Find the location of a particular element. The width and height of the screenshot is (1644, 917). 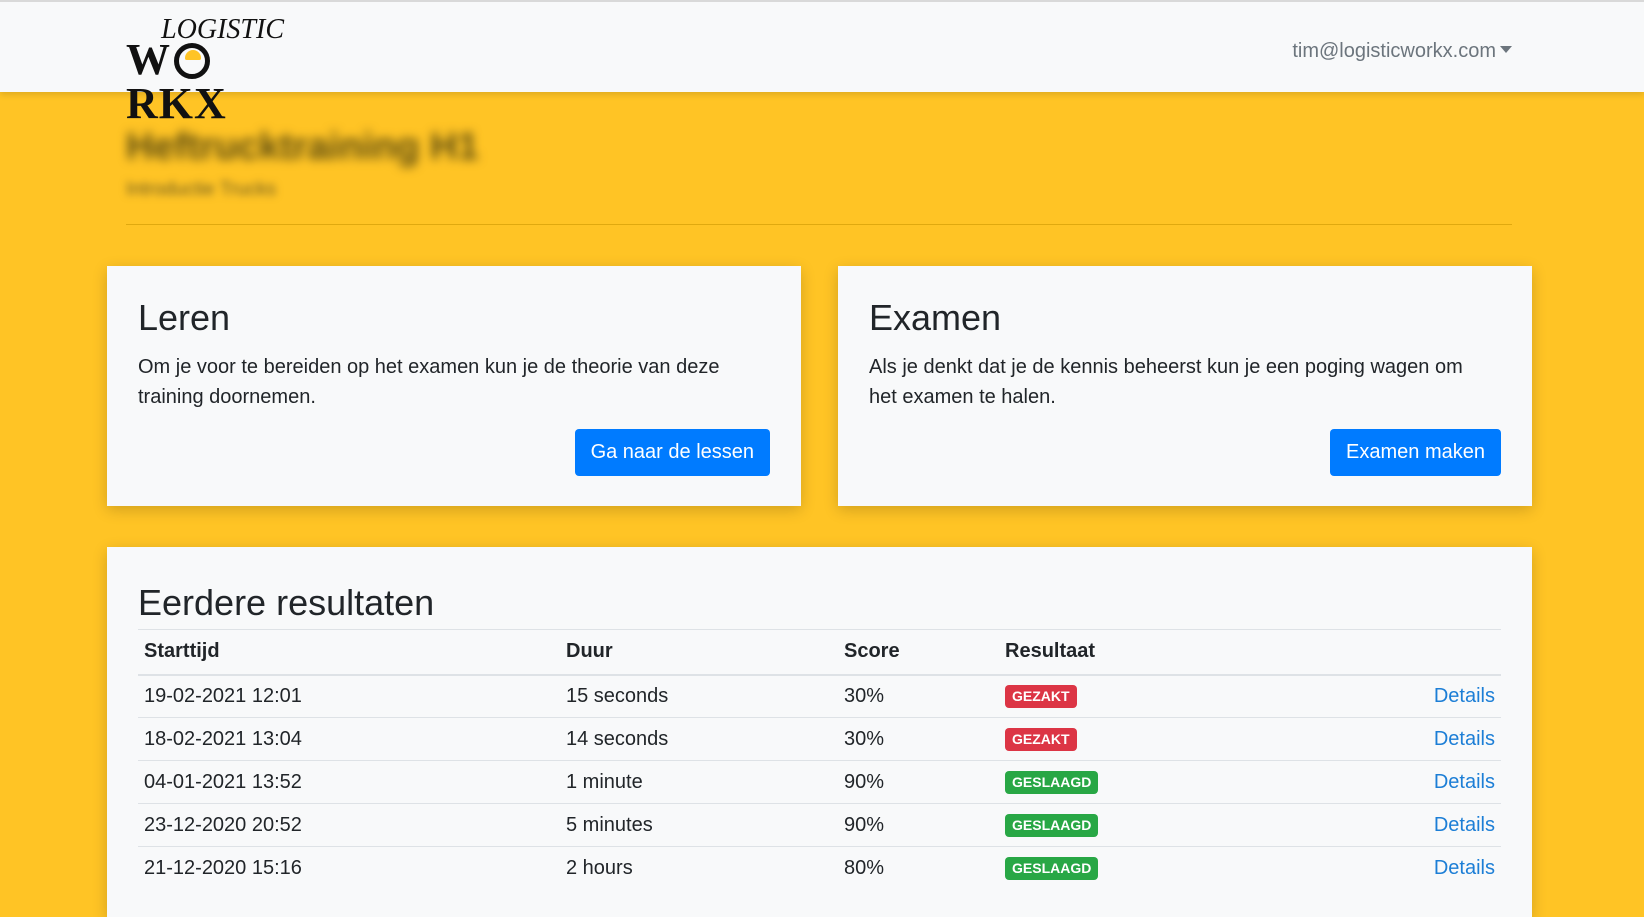

helmet-icon is located at coordinates (192, 61).